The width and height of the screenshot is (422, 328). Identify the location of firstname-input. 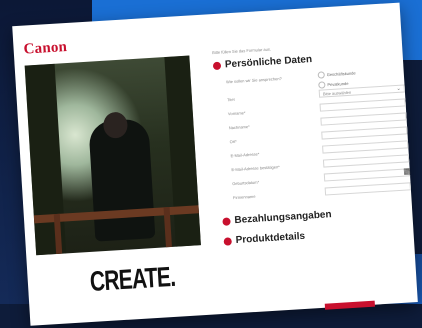
(362, 105).